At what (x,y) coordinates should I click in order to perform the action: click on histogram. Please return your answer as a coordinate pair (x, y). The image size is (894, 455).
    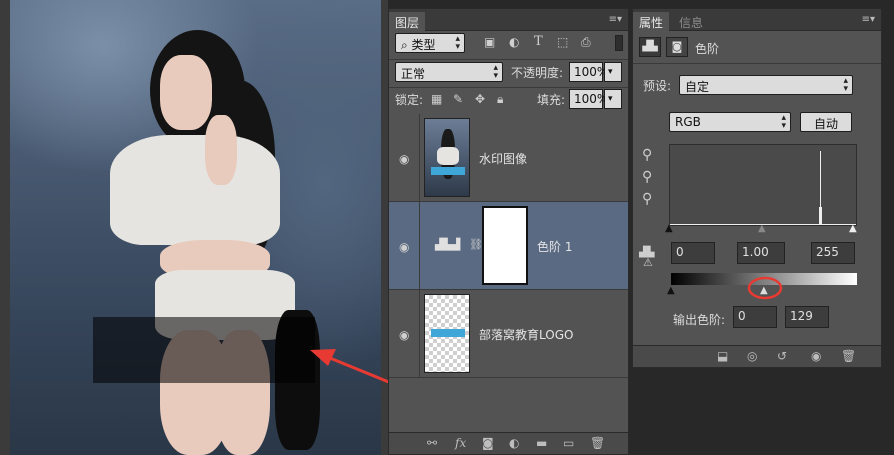
    Looking at the image, I should click on (763, 185).